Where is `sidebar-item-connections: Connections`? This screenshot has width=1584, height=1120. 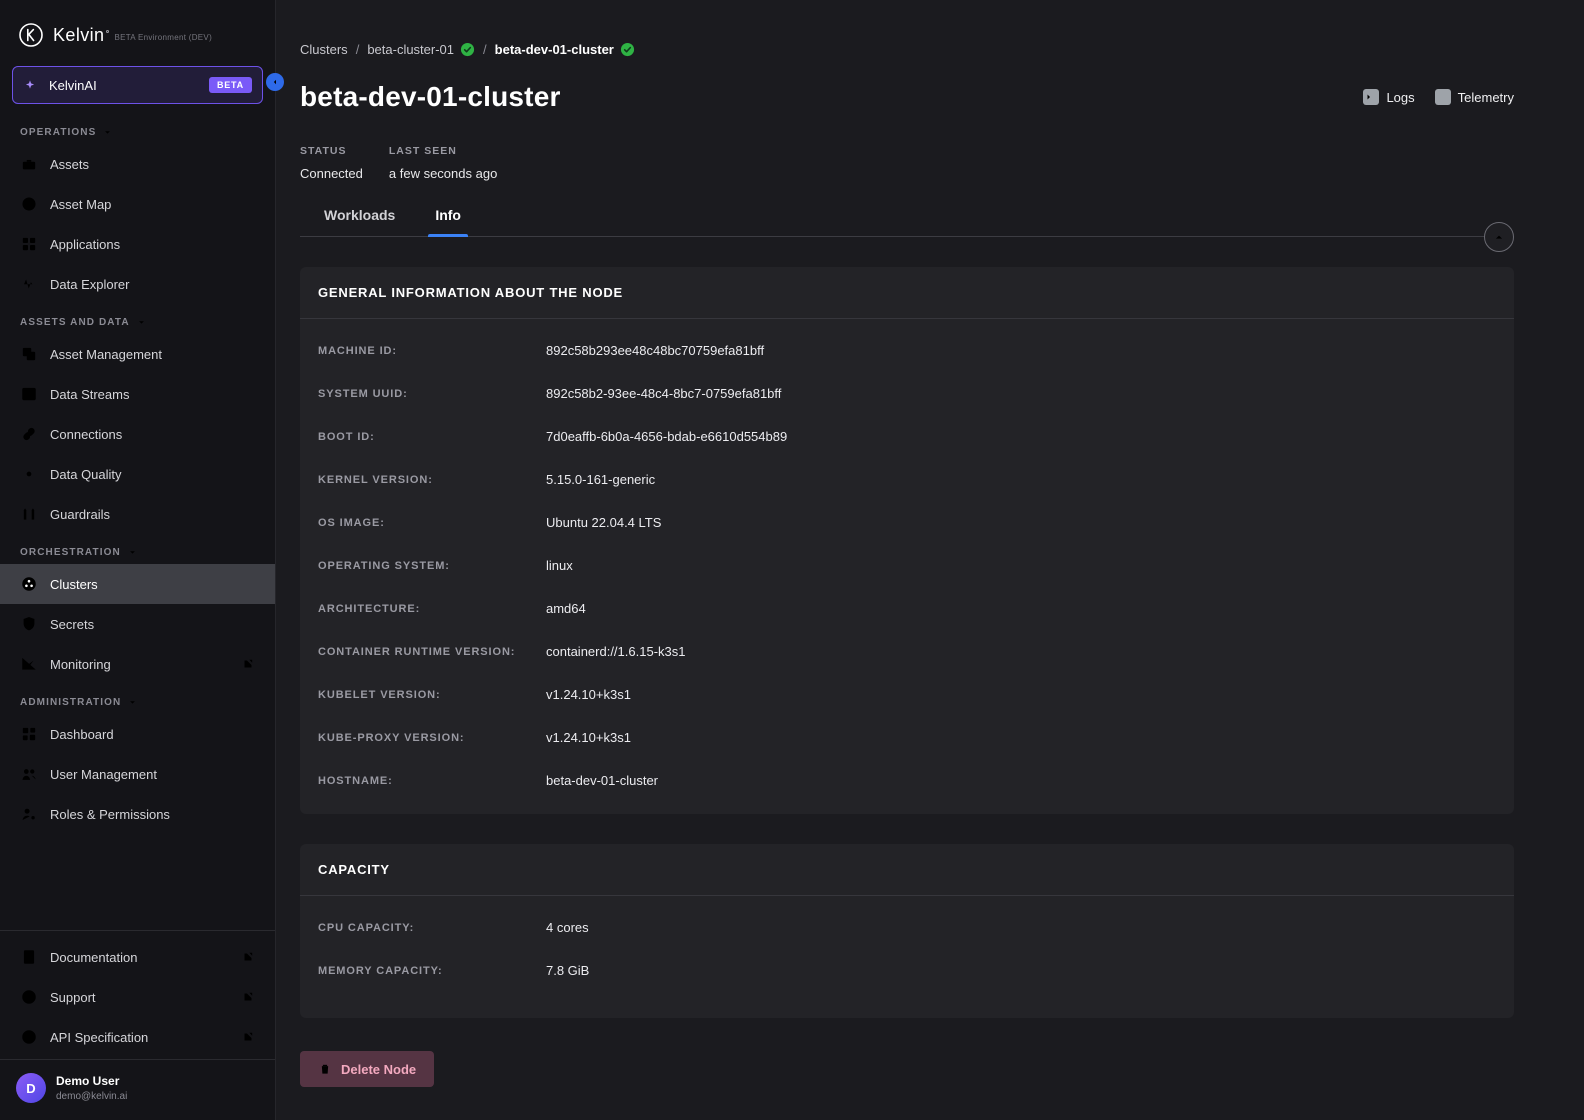
sidebar-item-connections: Connections is located at coordinates (137, 434).